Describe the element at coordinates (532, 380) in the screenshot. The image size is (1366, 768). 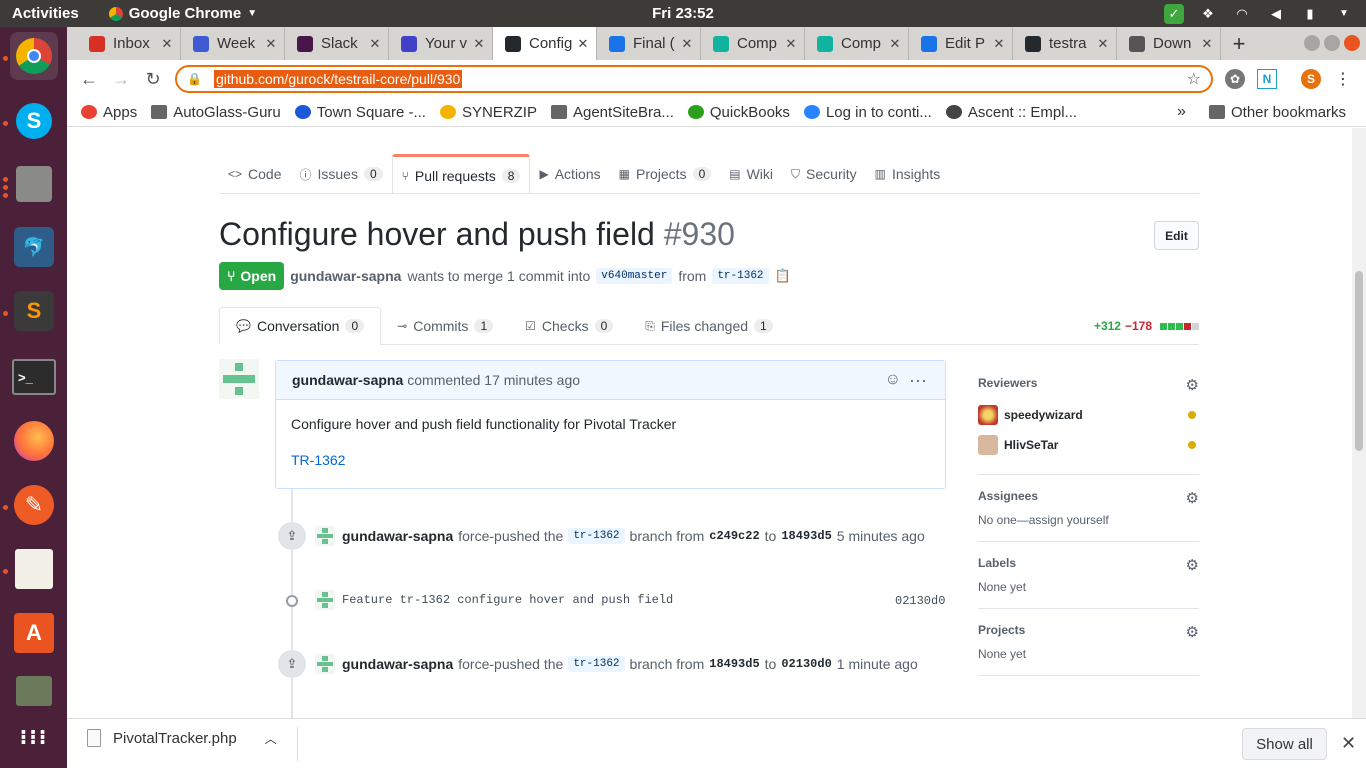
I see `comment-time: 17 minutes ago` at that location.